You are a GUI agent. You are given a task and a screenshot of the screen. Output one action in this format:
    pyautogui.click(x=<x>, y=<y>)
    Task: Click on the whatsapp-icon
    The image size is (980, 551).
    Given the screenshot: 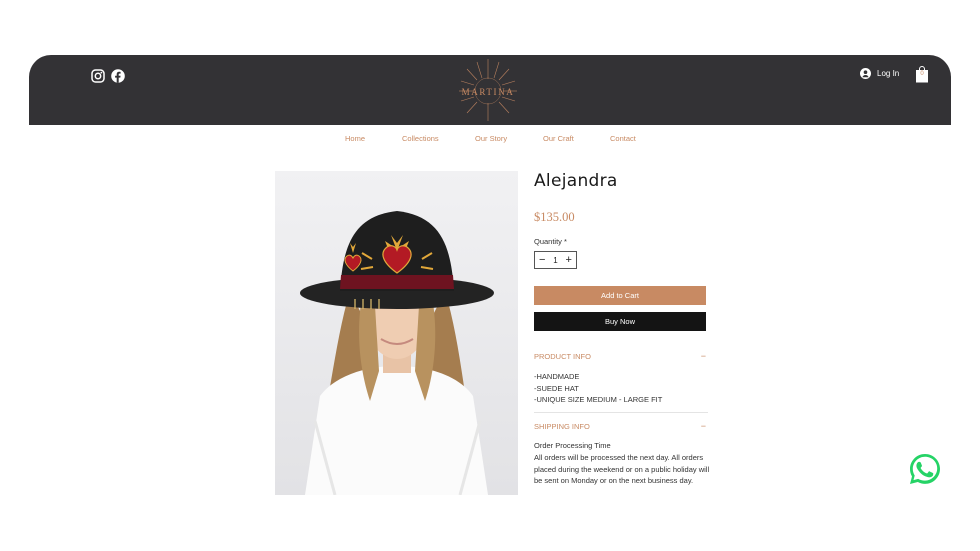 What is the action you would take?
    pyautogui.click(x=925, y=469)
    